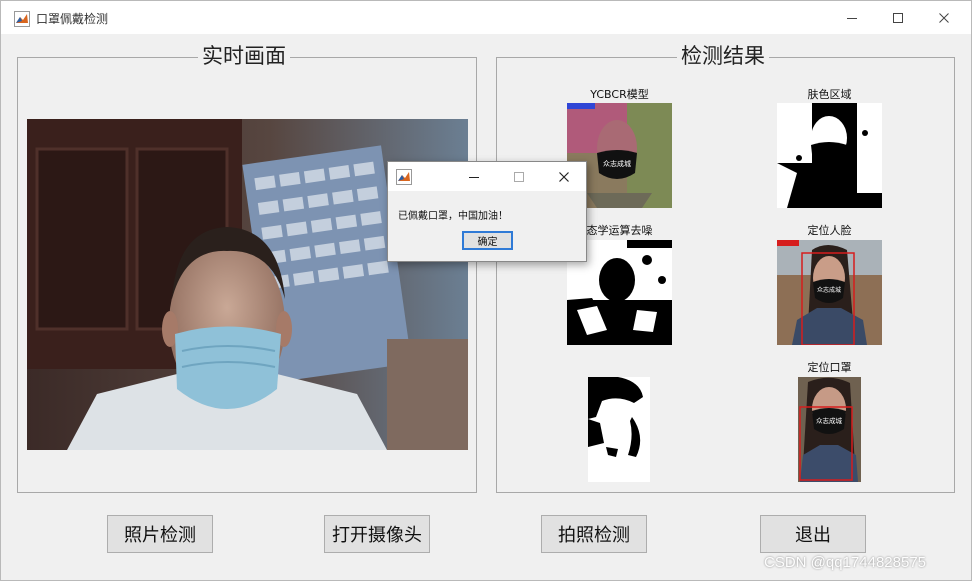 Image resolution: width=972 pixels, height=581 pixels. I want to click on exit-button: 退出, so click(813, 534).